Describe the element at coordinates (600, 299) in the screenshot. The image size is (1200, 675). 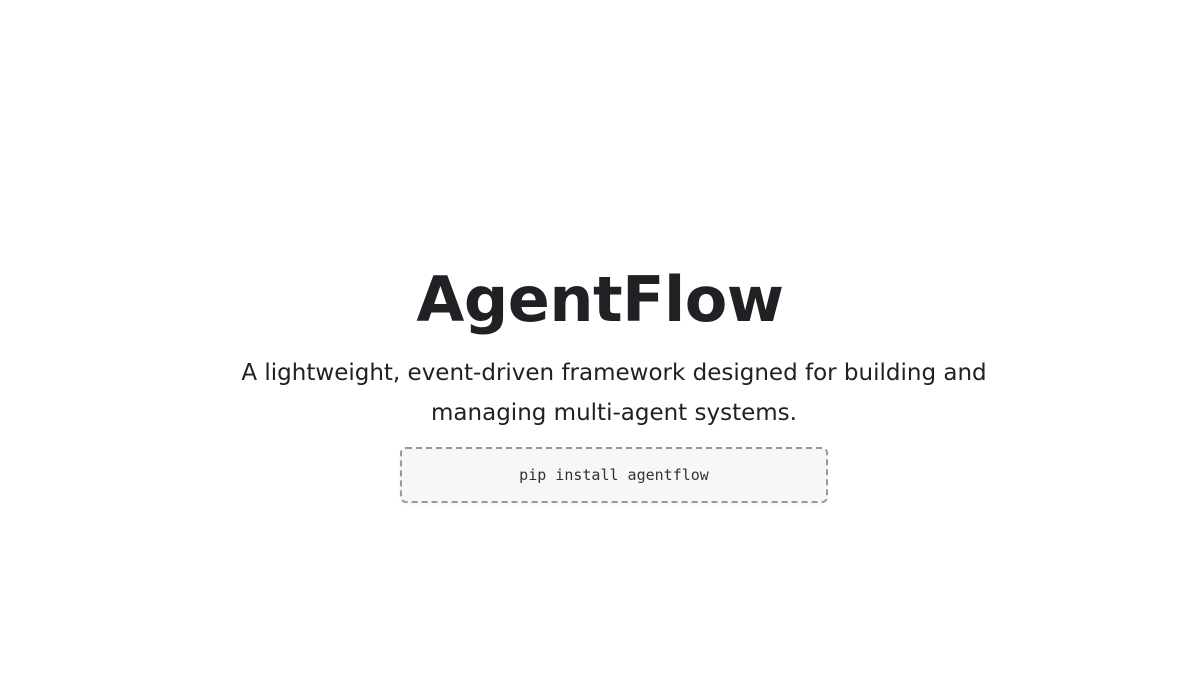
I see `page-title: AgentFlow` at that location.